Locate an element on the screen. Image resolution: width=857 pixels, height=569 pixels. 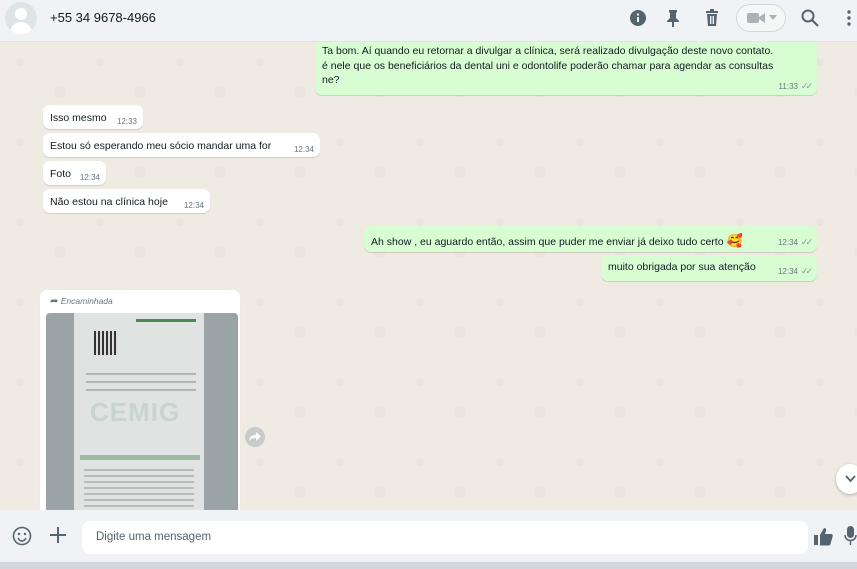
info-icon is located at coordinates (638, 18).